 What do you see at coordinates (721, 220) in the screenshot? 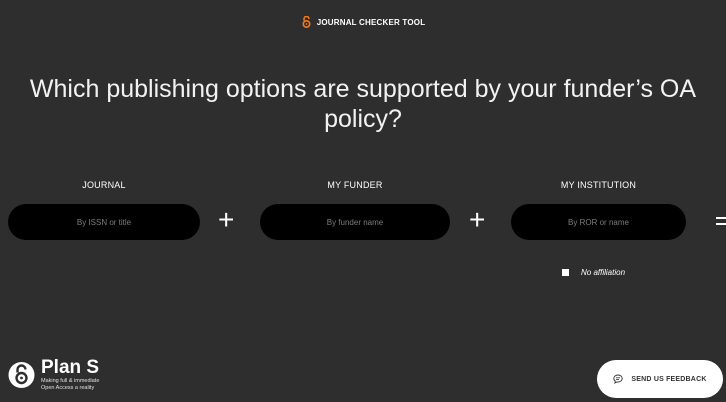
I see `equals-icon` at bounding box center [721, 220].